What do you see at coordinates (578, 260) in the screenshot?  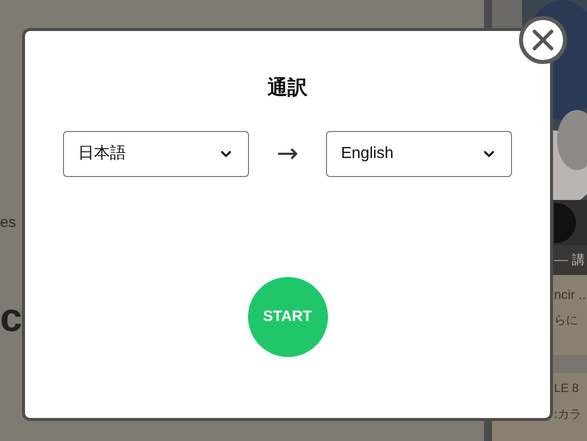 I see `background-text: 講` at bounding box center [578, 260].